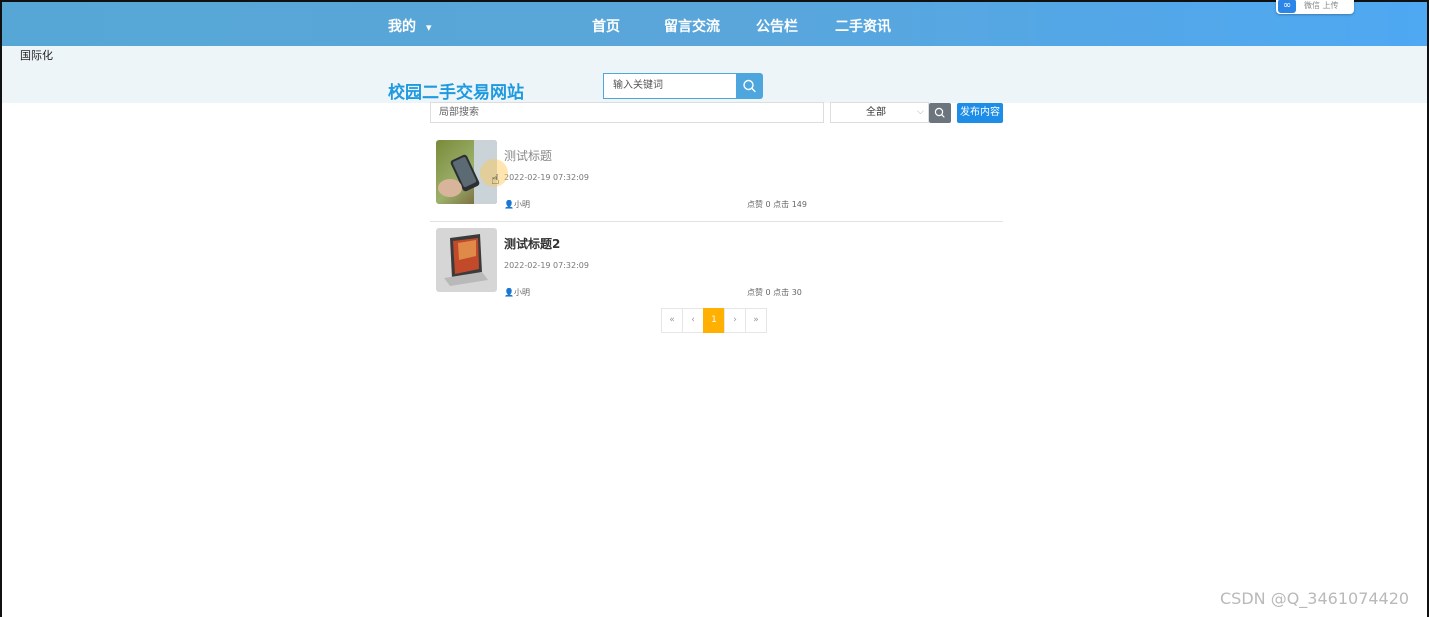 This screenshot has height=617, width=1429. Describe the element at coordinates (876, 112) in the screenshot. I see `category-select-value: 全部` at that location.